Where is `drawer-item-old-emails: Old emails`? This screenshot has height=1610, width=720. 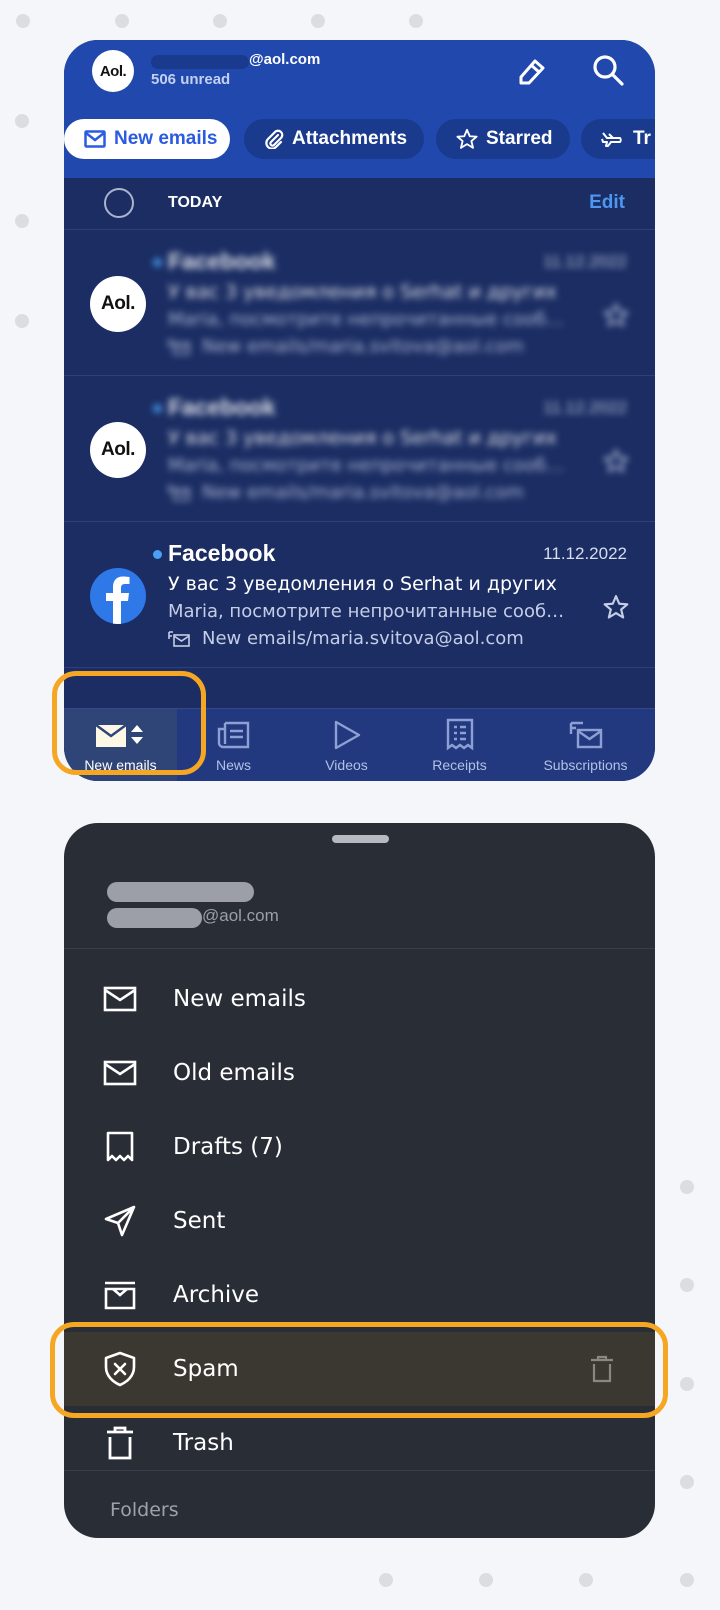 drawer-item-old-emails: Old emails is located at coordinates (359, 1073).